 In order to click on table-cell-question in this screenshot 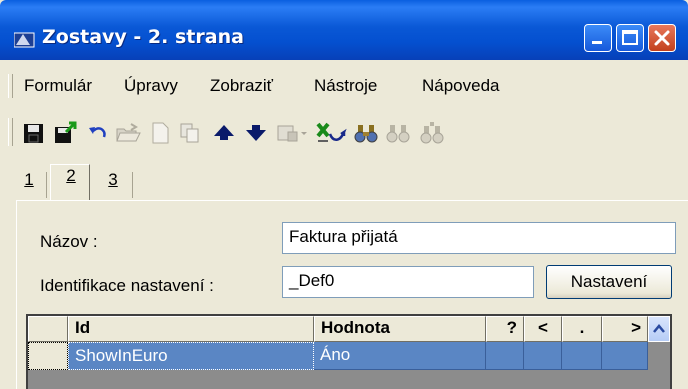, I will do `click(505, 356)`.